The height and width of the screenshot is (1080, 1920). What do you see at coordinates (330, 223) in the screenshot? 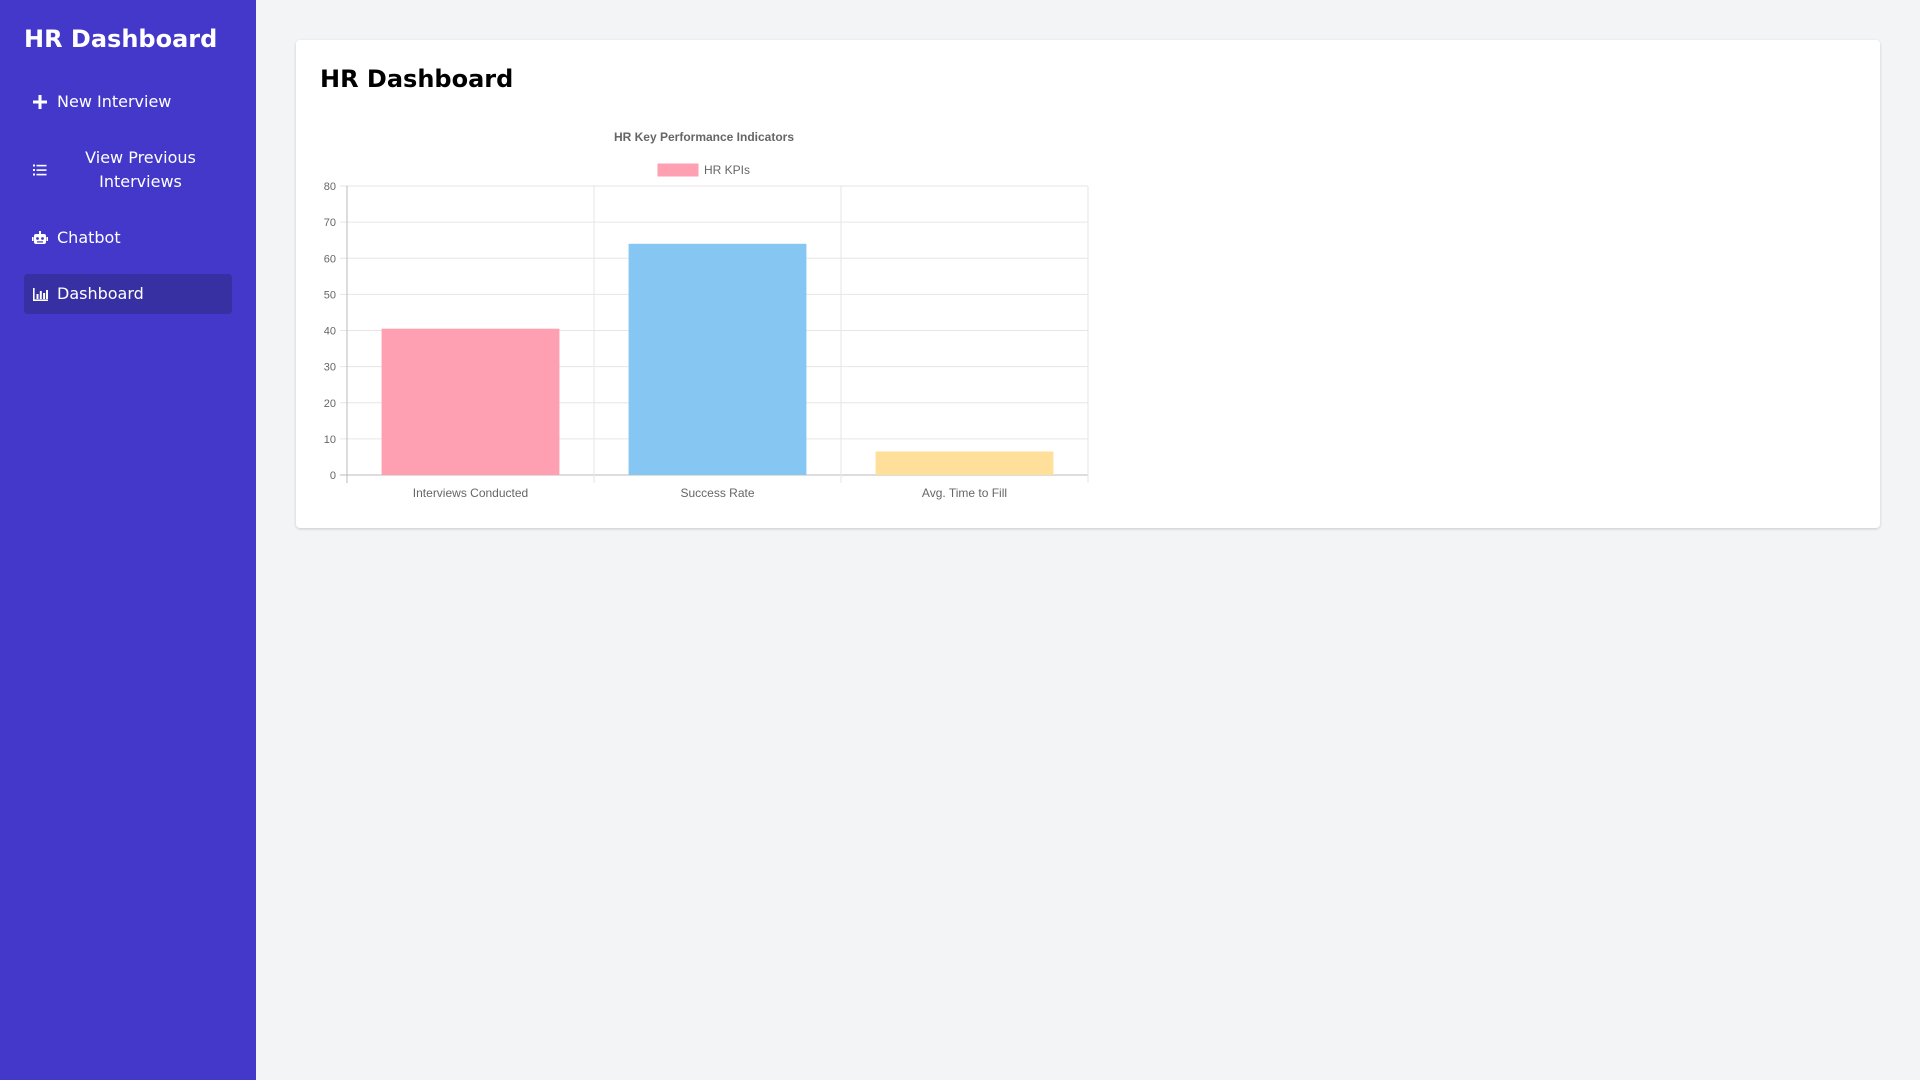
I see `y-tick-label: 70` at bounding box center [330, 223].